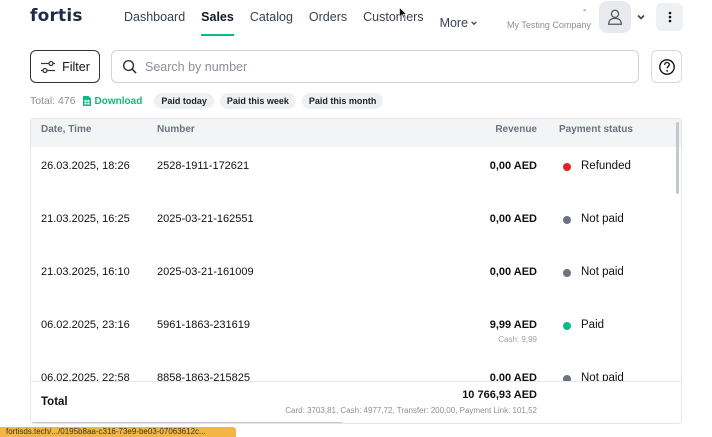 The width and height of the screenshot is (712, 437). What do you see at coordinates (585, 10) in the screenshot?
I see `company-dash: -` at bounding box center [585, 10].